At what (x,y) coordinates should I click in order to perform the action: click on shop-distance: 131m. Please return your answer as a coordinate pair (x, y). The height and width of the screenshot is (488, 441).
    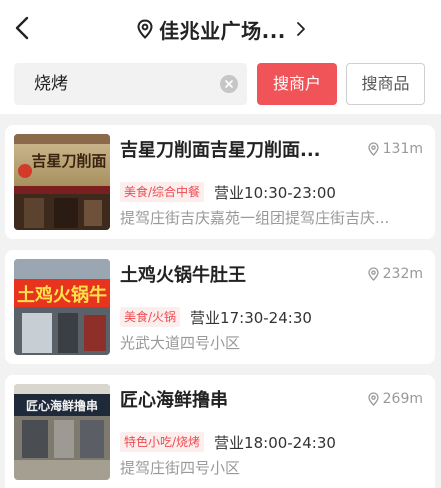
    Looking at the image, I should click on (395, 149).